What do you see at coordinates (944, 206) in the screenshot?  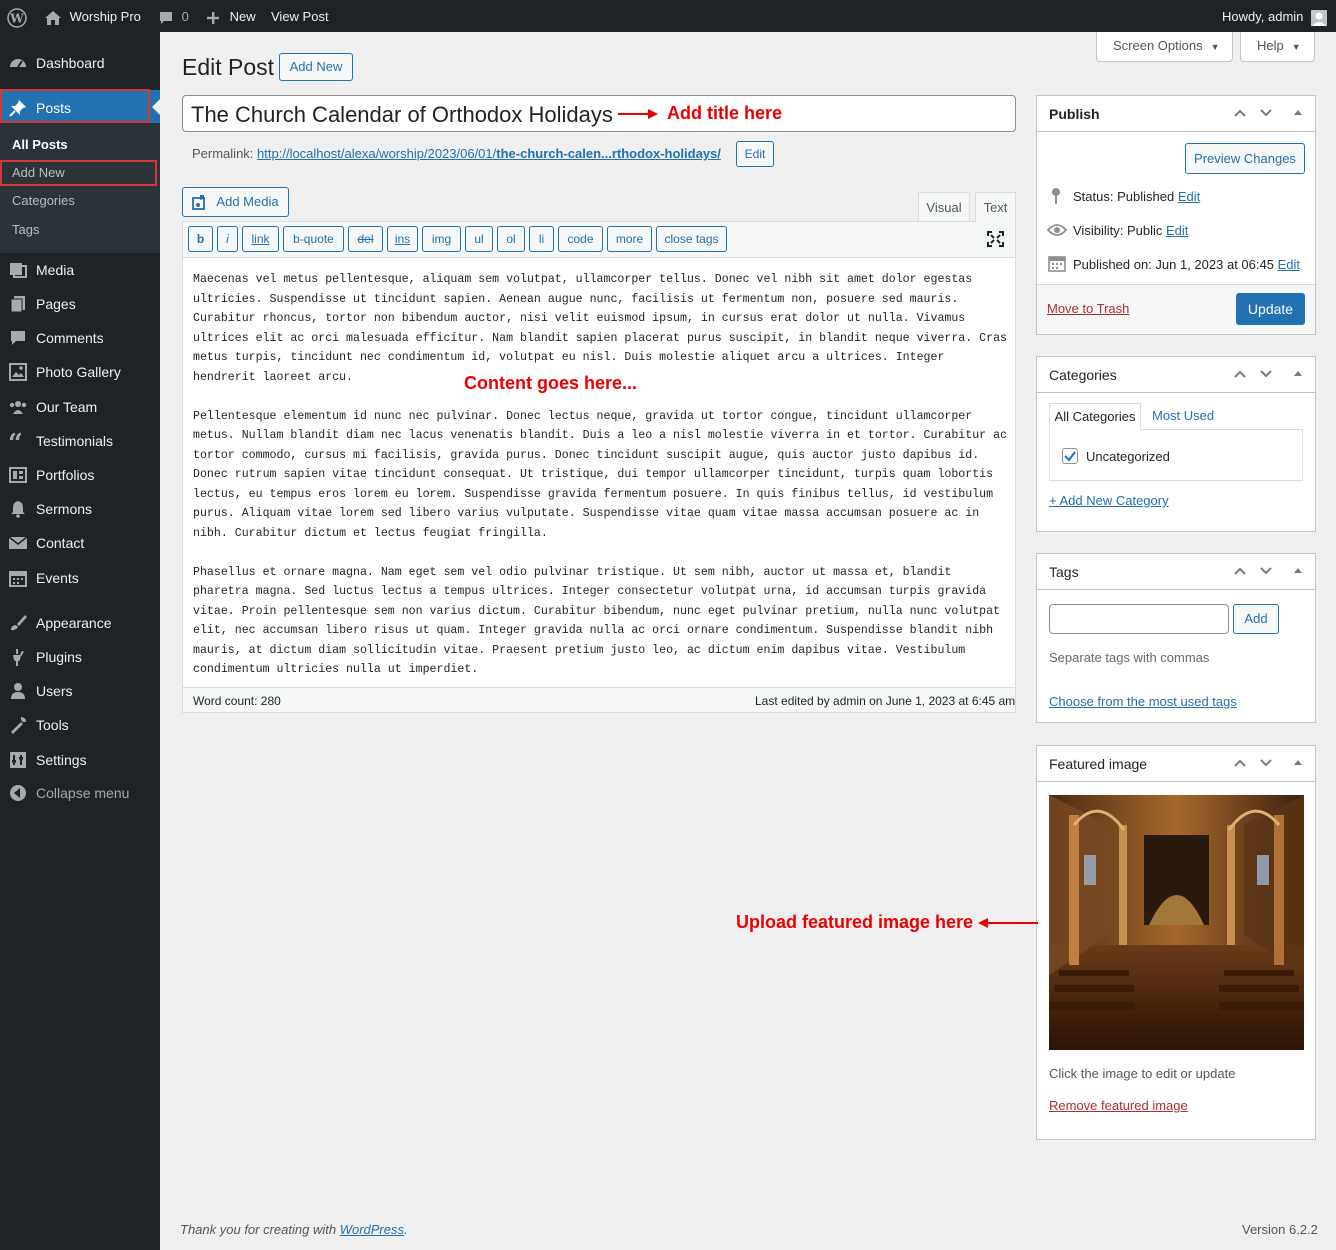 I see `tab-visual: Visual` at bounding box center [944, 206].